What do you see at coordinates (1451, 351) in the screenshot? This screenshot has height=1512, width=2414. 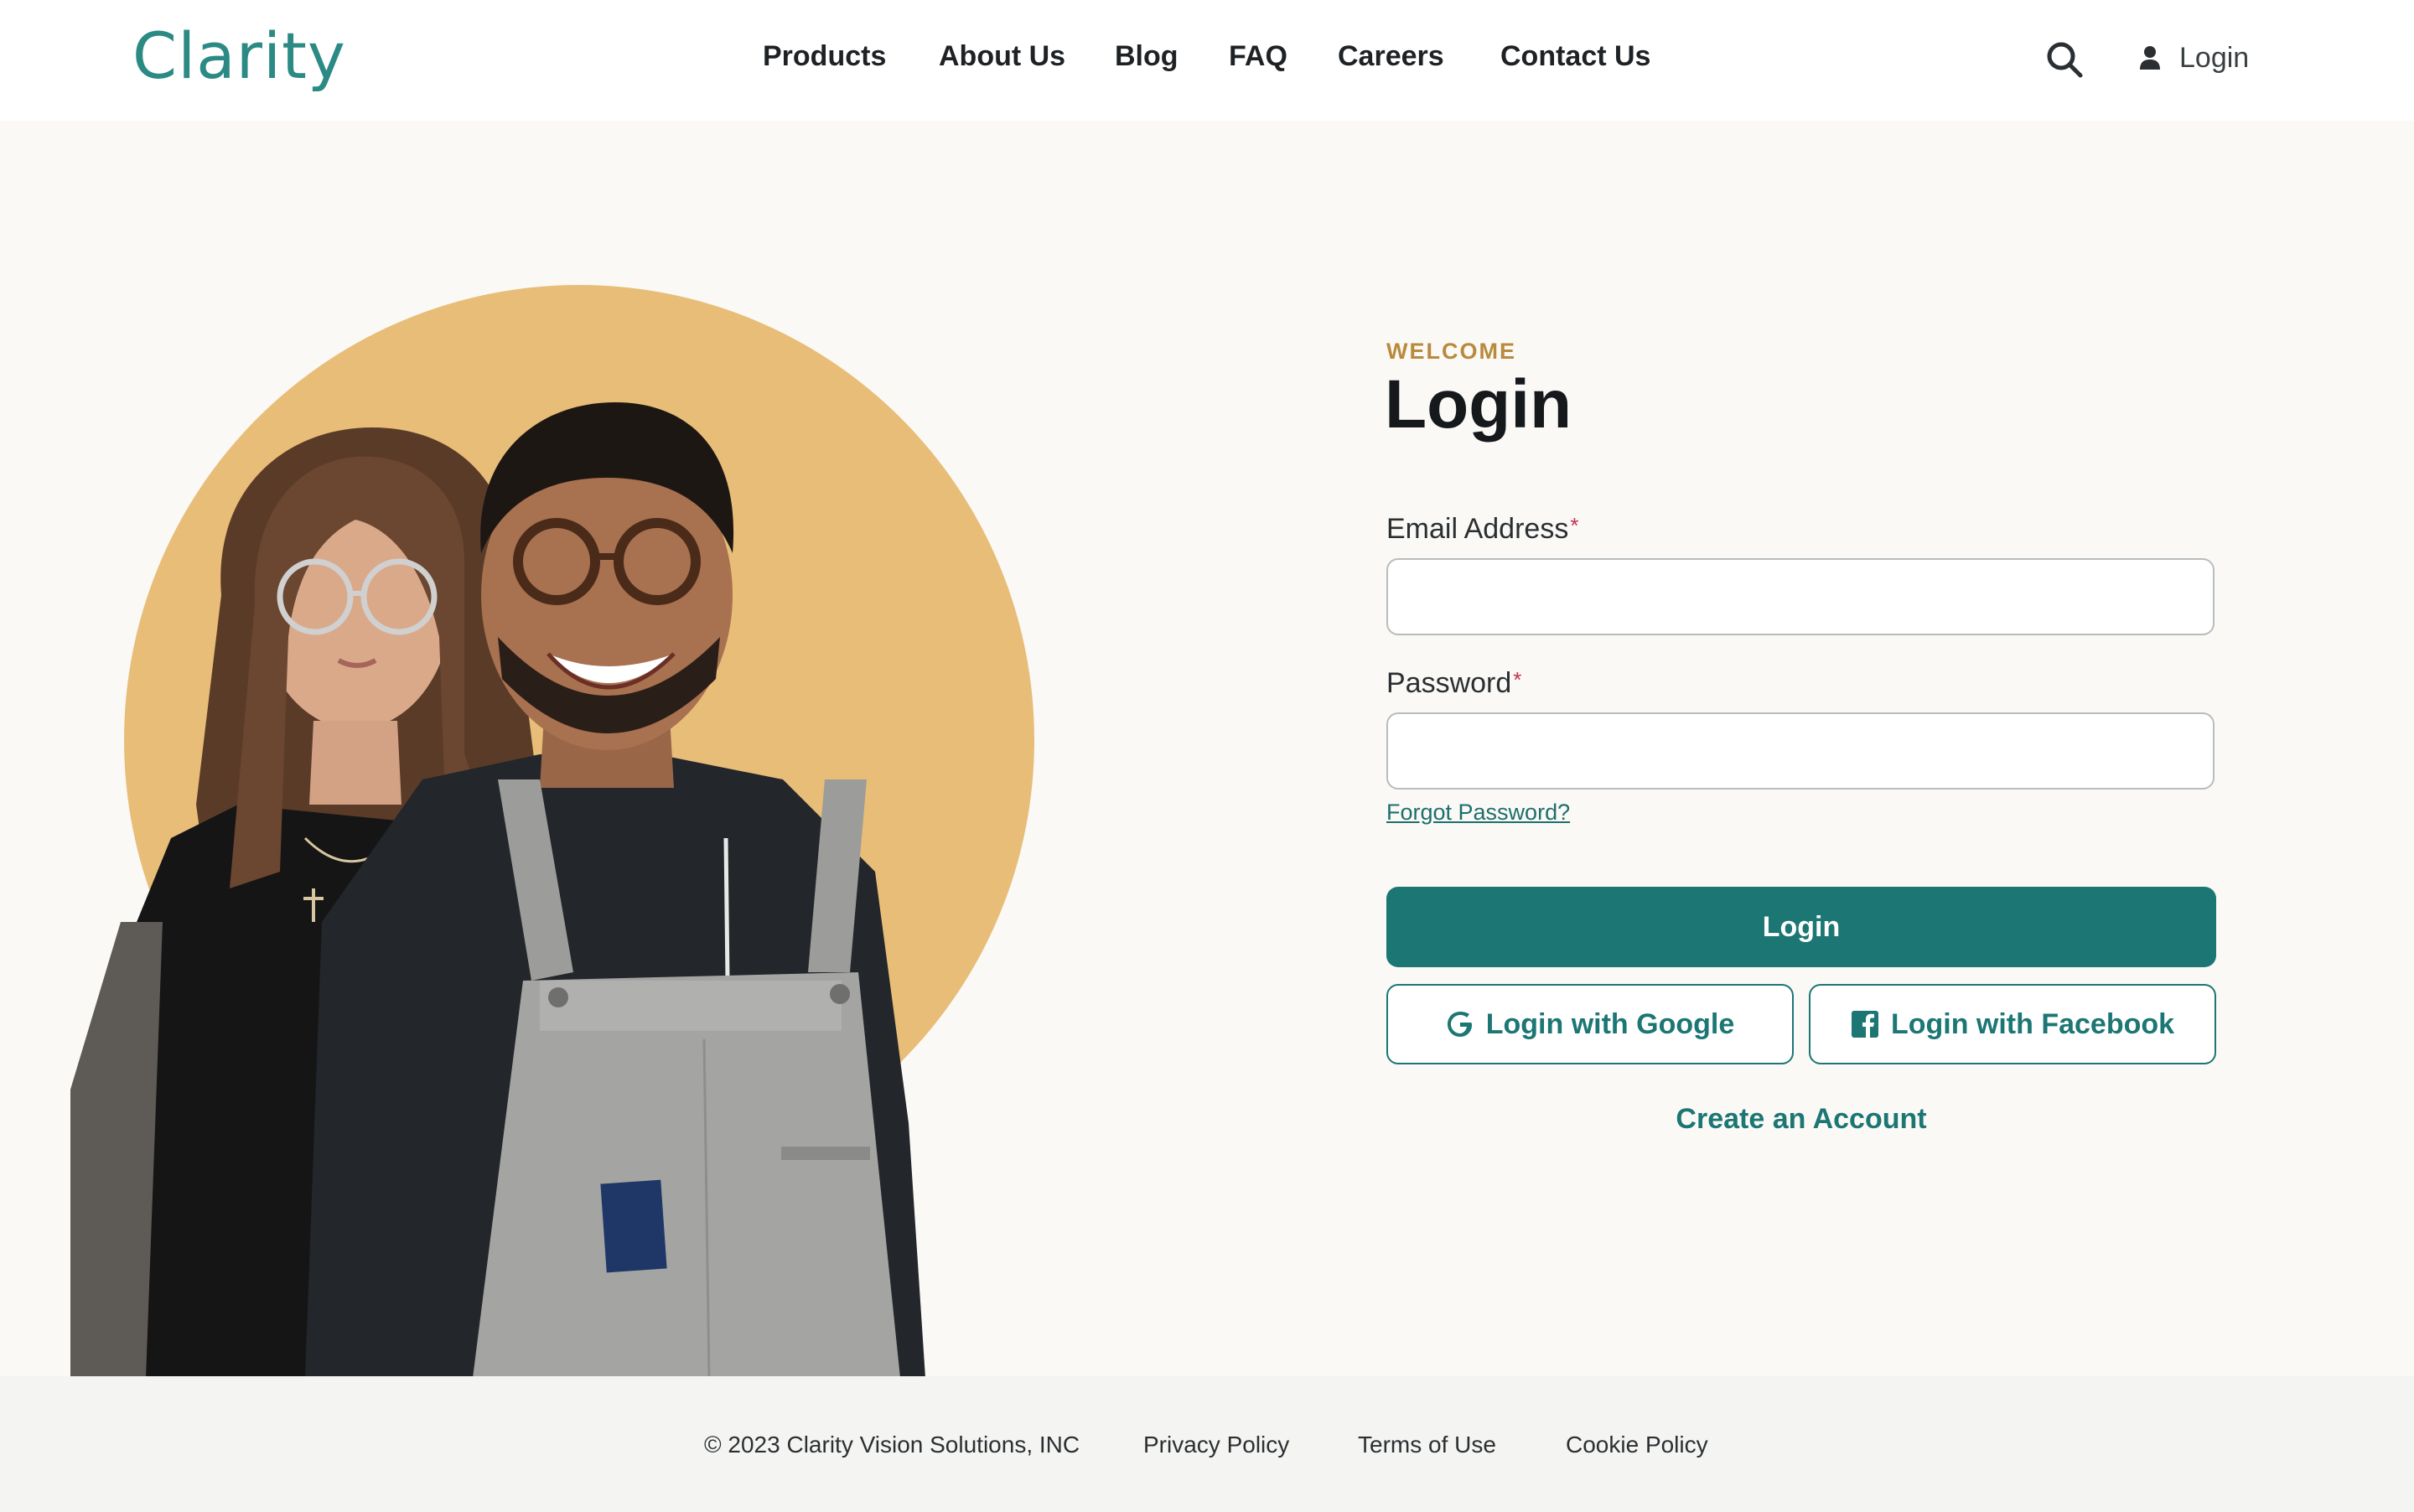 I see `welcome-eyebrow: WELCOME` at bounding box center [1451, 351].